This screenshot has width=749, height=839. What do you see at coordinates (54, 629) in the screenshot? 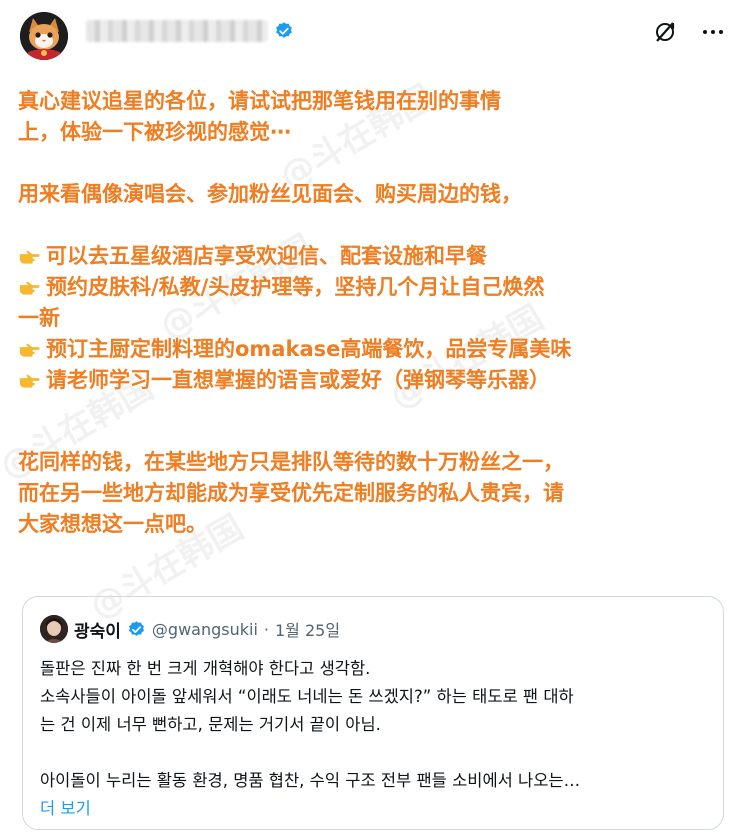
I see `quoted-avatar` at bounding box center [54, 629].